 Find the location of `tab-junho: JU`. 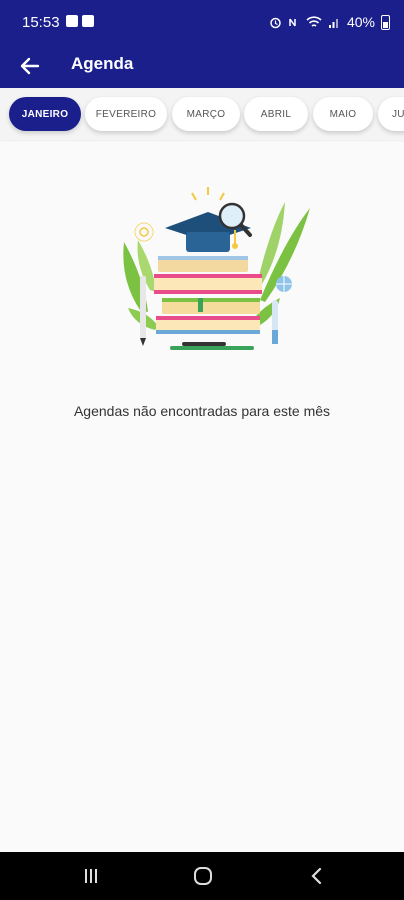

tab-junho: JU is located at coordinates (391, 114).